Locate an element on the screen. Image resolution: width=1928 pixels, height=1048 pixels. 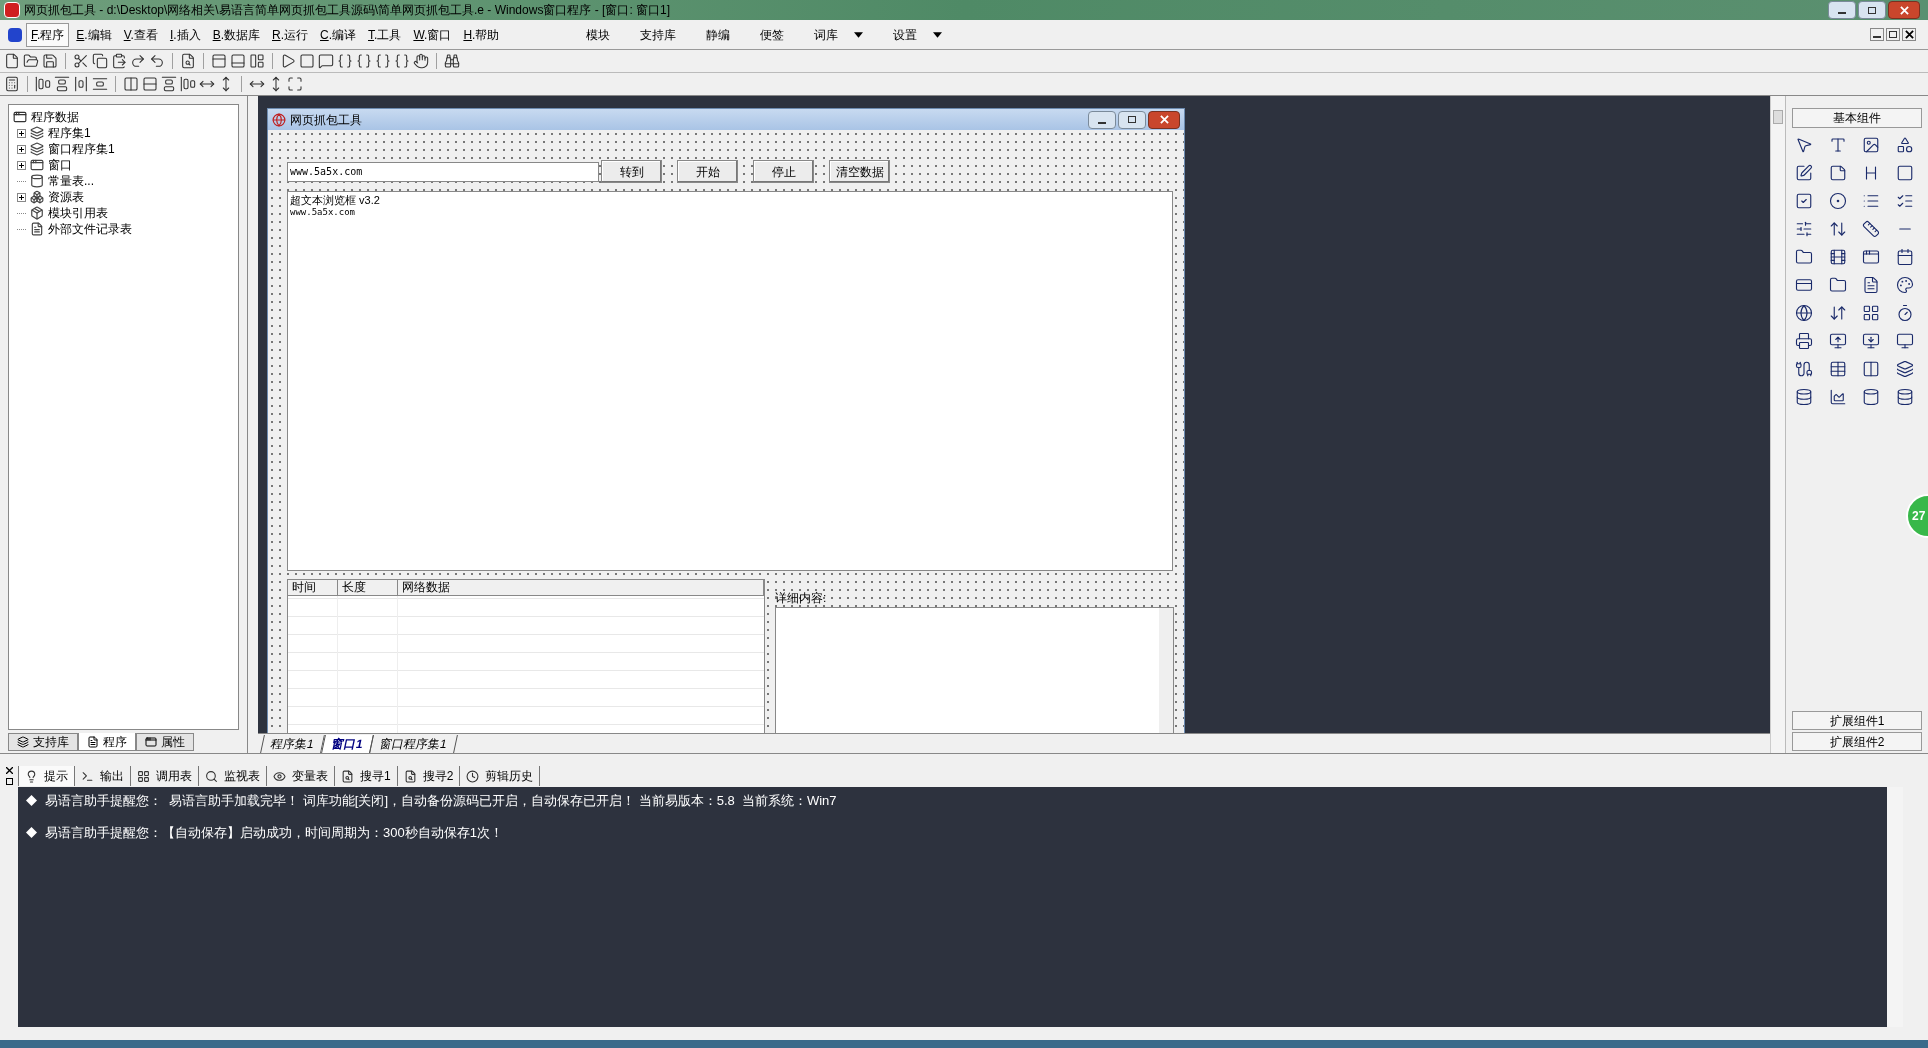
monitor-icon is located at coordinates (1904, 341).